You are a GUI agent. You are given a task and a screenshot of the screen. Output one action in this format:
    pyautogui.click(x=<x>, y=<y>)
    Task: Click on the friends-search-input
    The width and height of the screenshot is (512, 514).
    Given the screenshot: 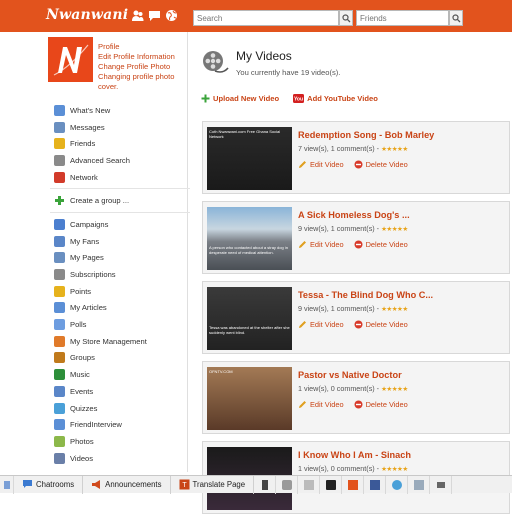 What is the action you would take?
    pyautogui.click(x=402, y=18)
    